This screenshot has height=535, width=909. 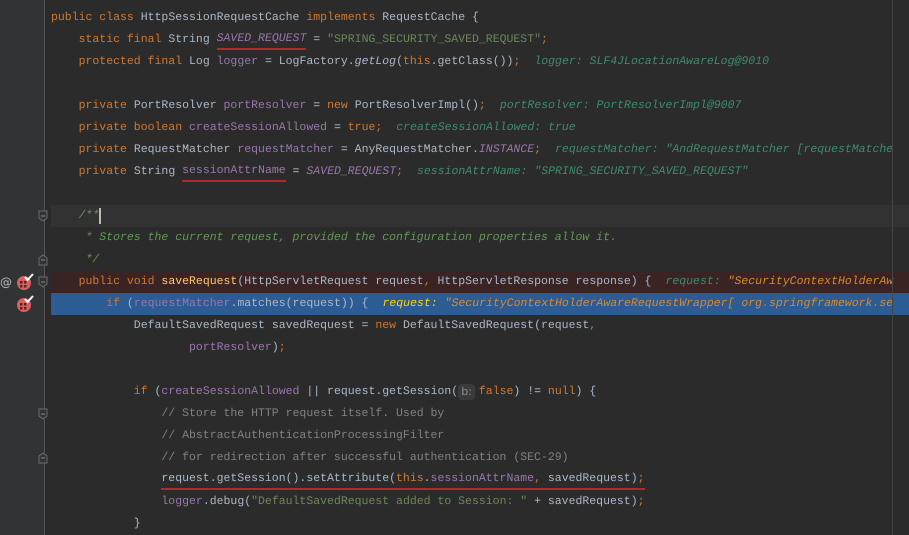 What do you see at coordinates (309, 62) in the screenshot?
I see `code-text: = LogFactory.` at bounding box center [309, 62].